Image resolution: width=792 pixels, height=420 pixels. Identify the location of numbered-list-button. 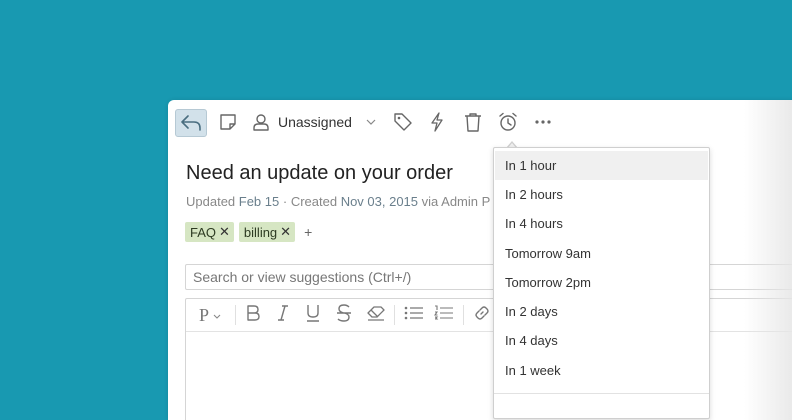
(444, 315).